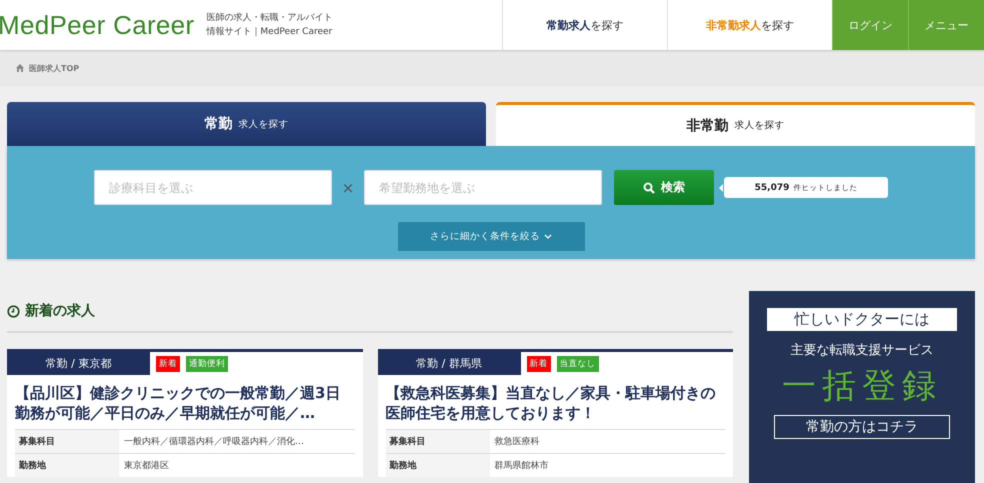 Image resolution: width=984 pixels, height=483 pixels. What do you see at coordinates (555, 402) in the screenshot?
I see `job-title: 【救急科医募集】当直なし／家具・駐車場付きの医師住宅を用意しております！` at bounding box center [555, 402].